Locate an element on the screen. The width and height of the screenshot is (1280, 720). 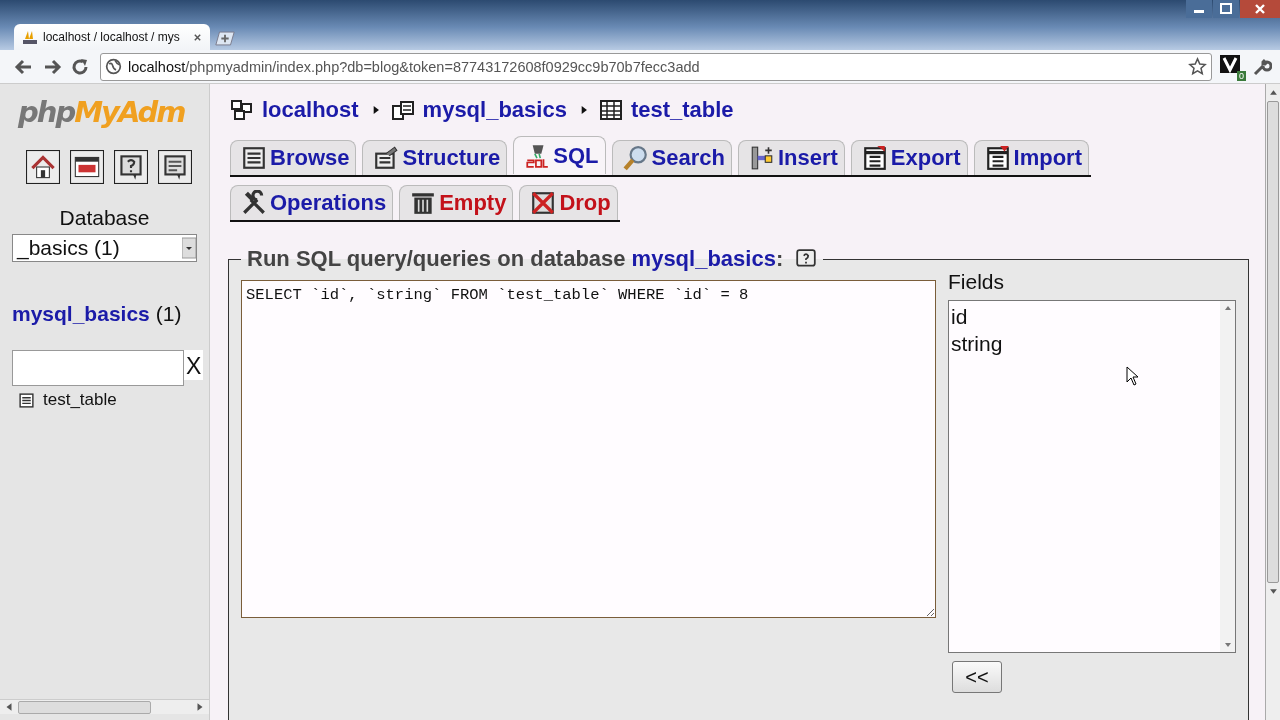
field-option: string is located at coordinates (1084, 343).